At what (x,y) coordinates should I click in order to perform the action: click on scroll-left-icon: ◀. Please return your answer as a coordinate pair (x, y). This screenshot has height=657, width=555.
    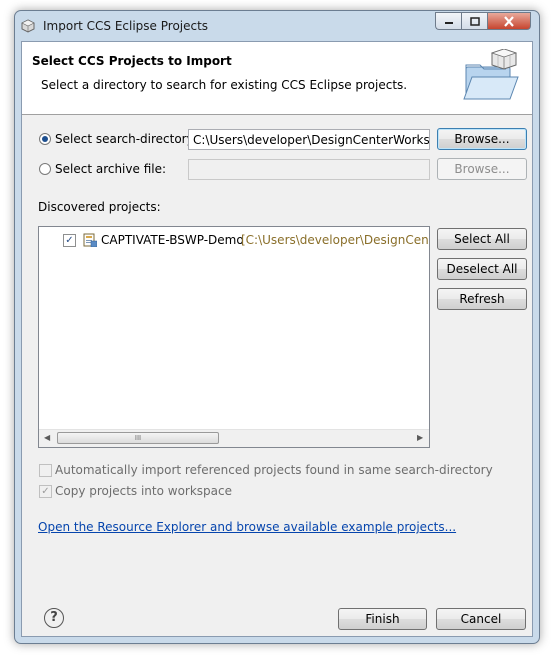
    Looking at the image, I should click on (47, 437).